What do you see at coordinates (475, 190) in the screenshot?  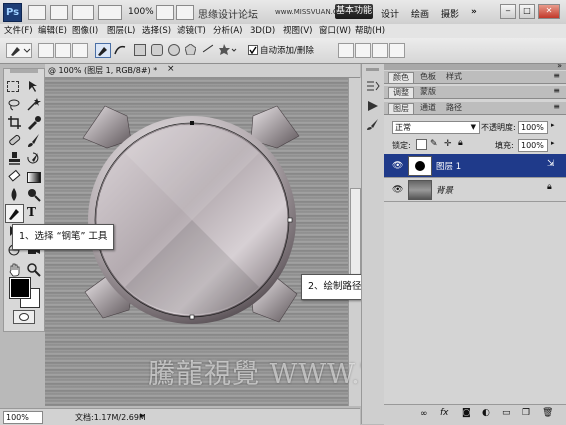 I see `layer-row-background: 👁︎ 背景 🔒︎` at bounding box center [475, 190].